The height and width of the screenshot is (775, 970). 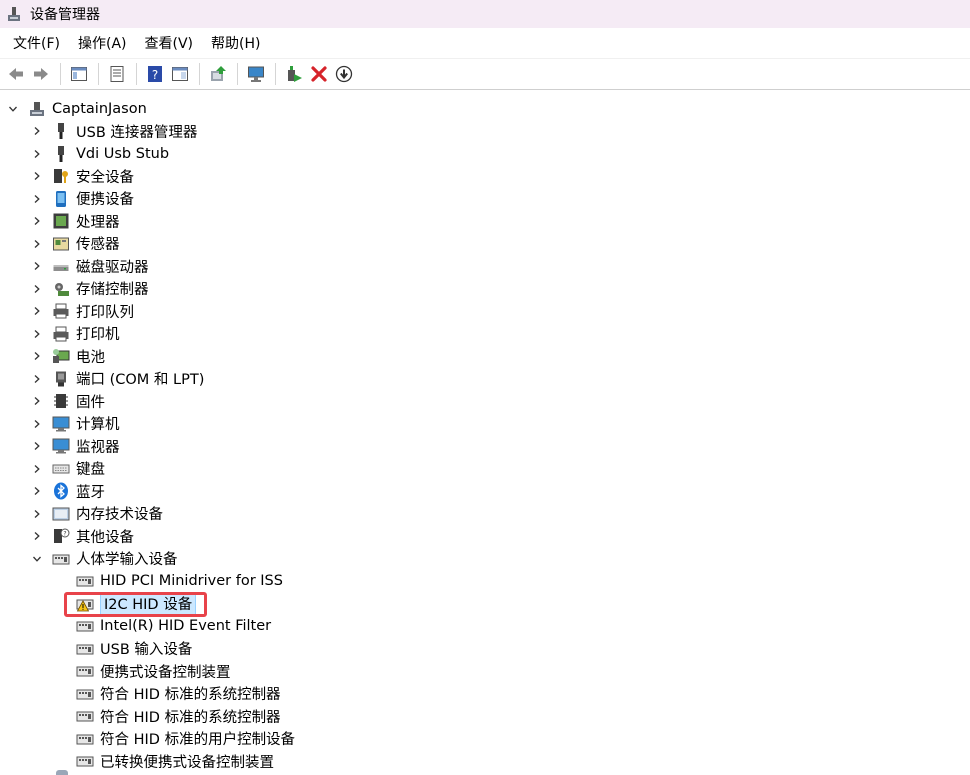 I want to click on tree-root: CaptainJason, so click(x=76, y=109).